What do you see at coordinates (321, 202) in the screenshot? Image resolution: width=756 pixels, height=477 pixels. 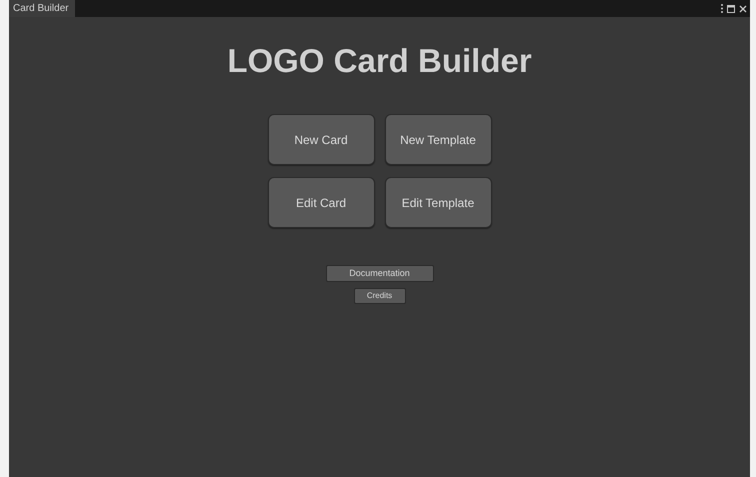 I see `menu-button: Edit Card` at bounding box center [321, 202].